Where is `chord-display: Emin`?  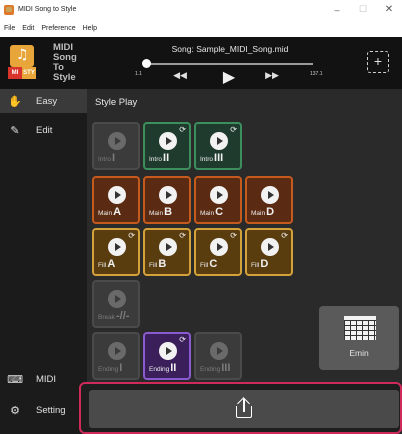 chord-display: Emin is located at coordinates (359, 338).